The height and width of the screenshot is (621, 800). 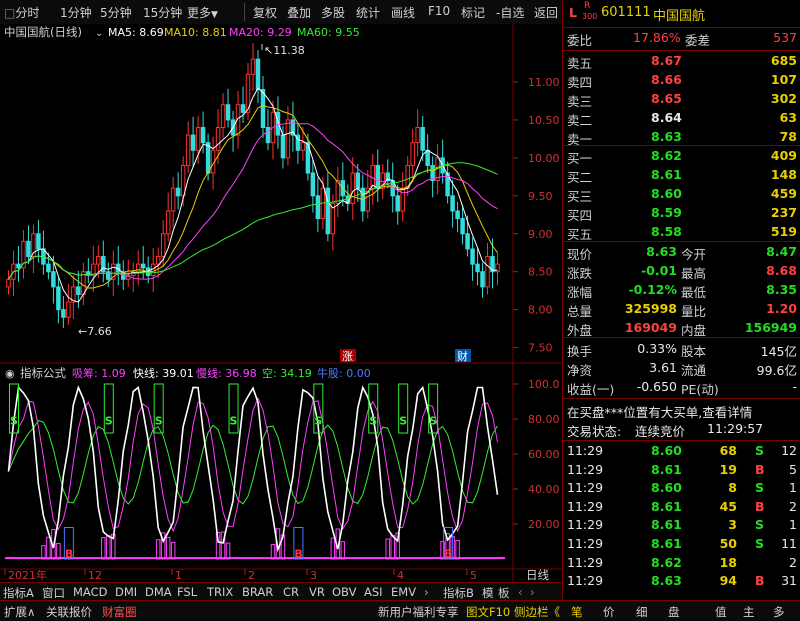 What do you see at coordinates (580, 63) in the screenshot?
I see `level-label: 卖五` at bounding box center [580, 63].